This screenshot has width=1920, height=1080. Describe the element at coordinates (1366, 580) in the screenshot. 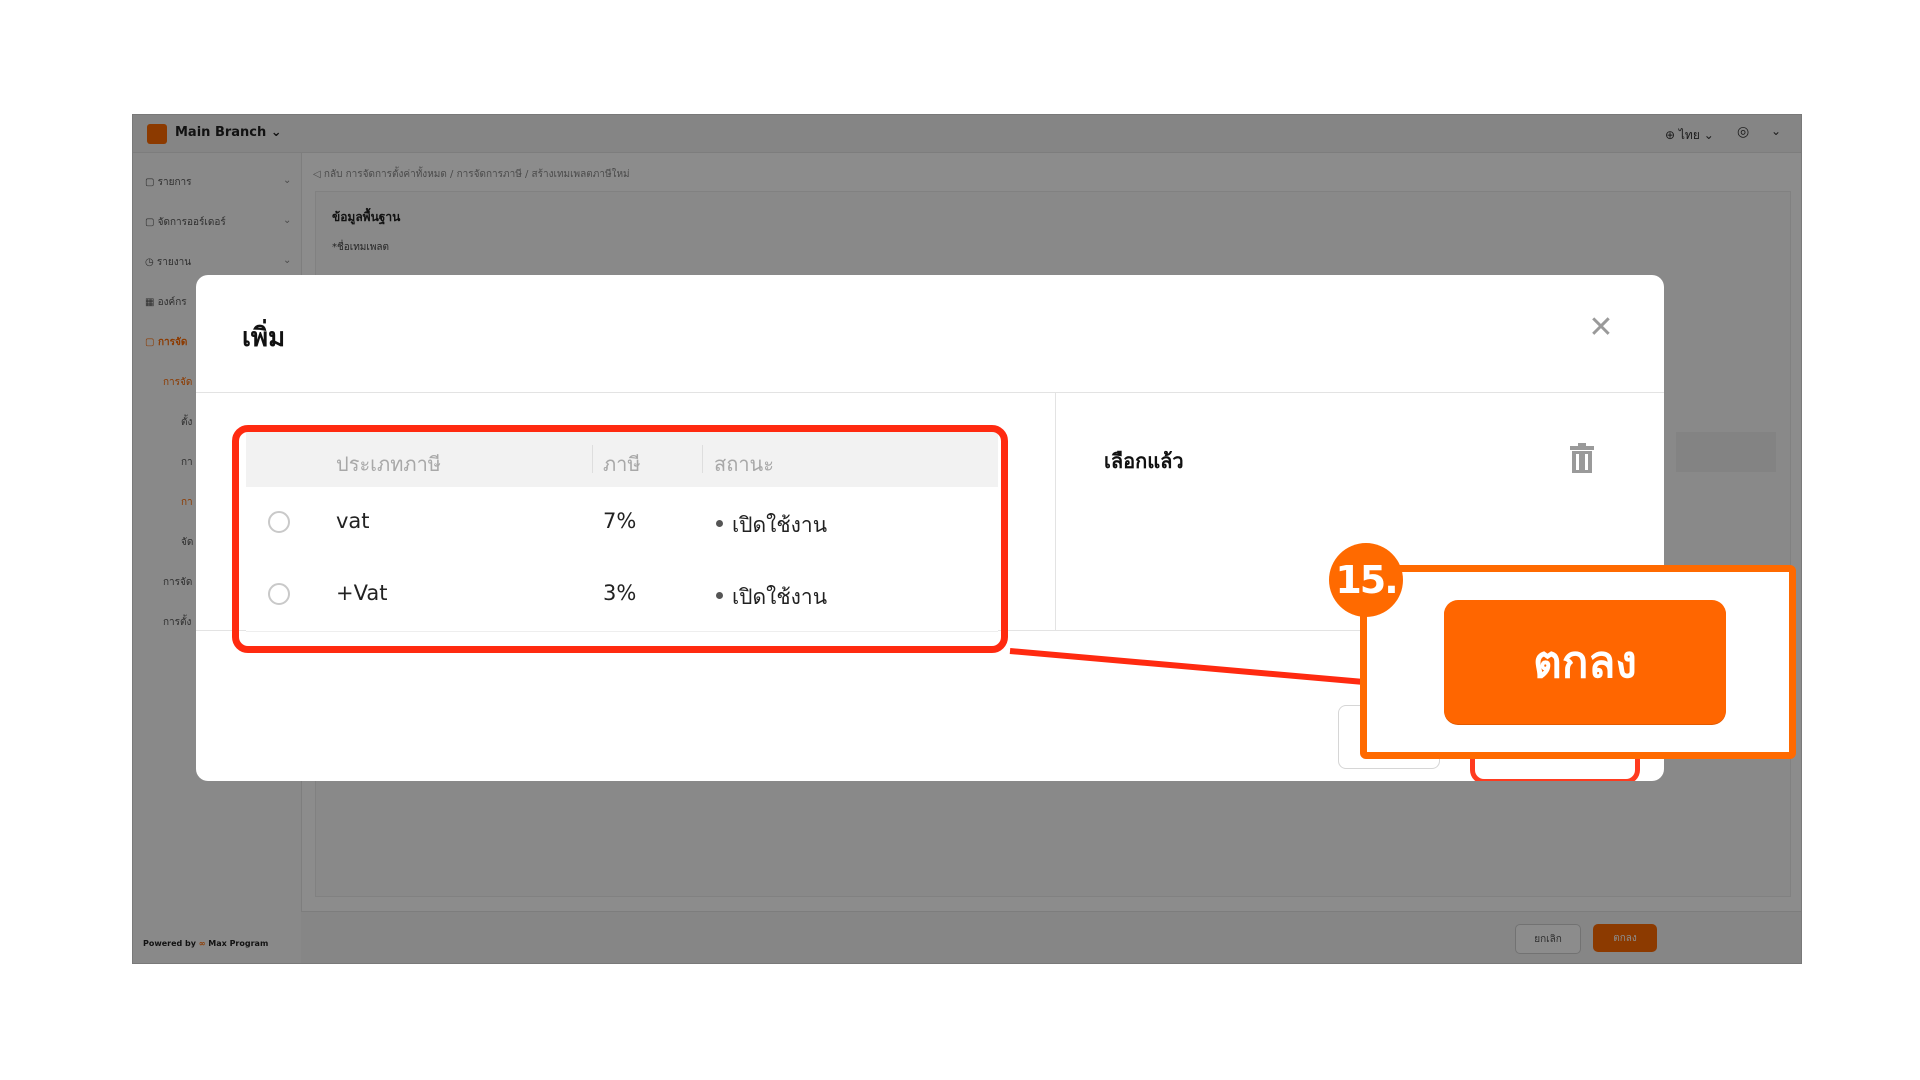

I see `step-badge: 15.` at that location.